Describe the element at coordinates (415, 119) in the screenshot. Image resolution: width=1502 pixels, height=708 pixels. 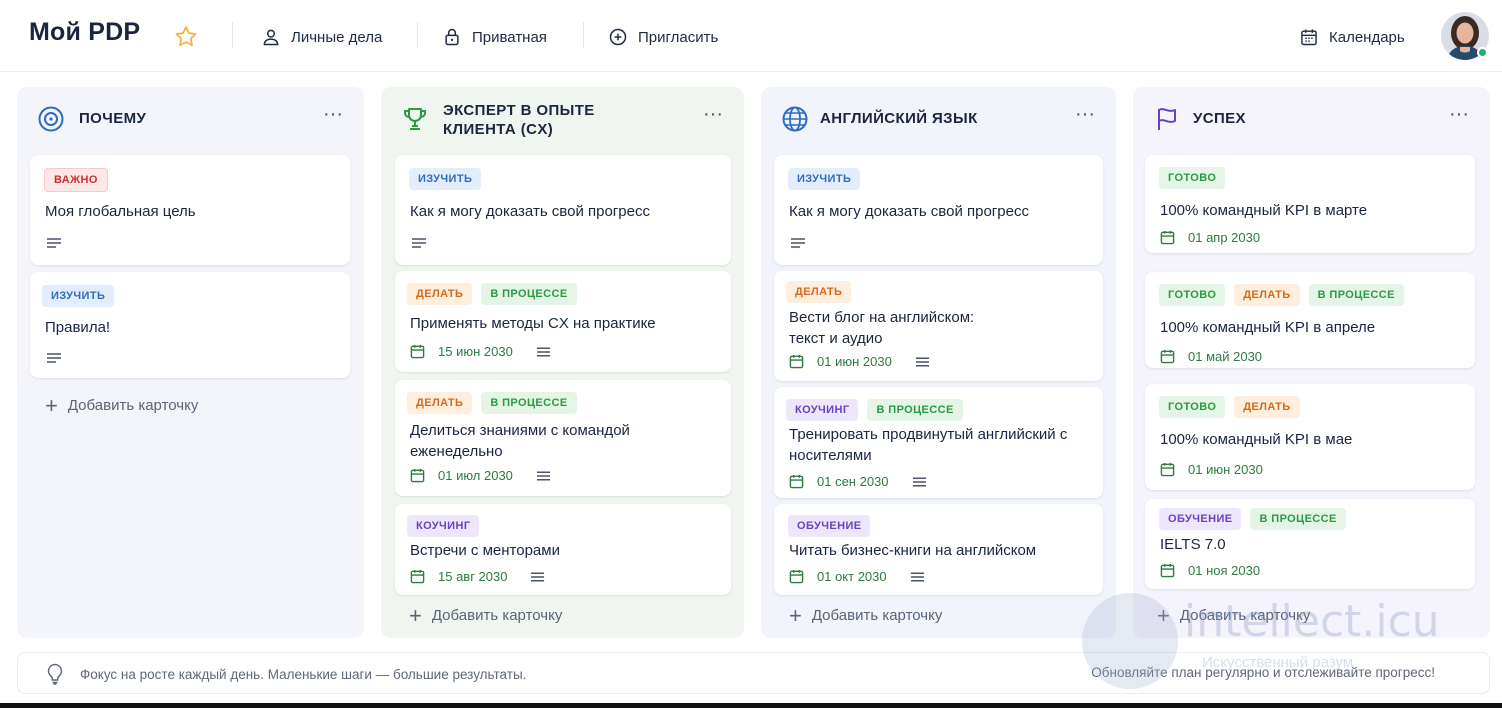
I see `trophy-icon` at that location.